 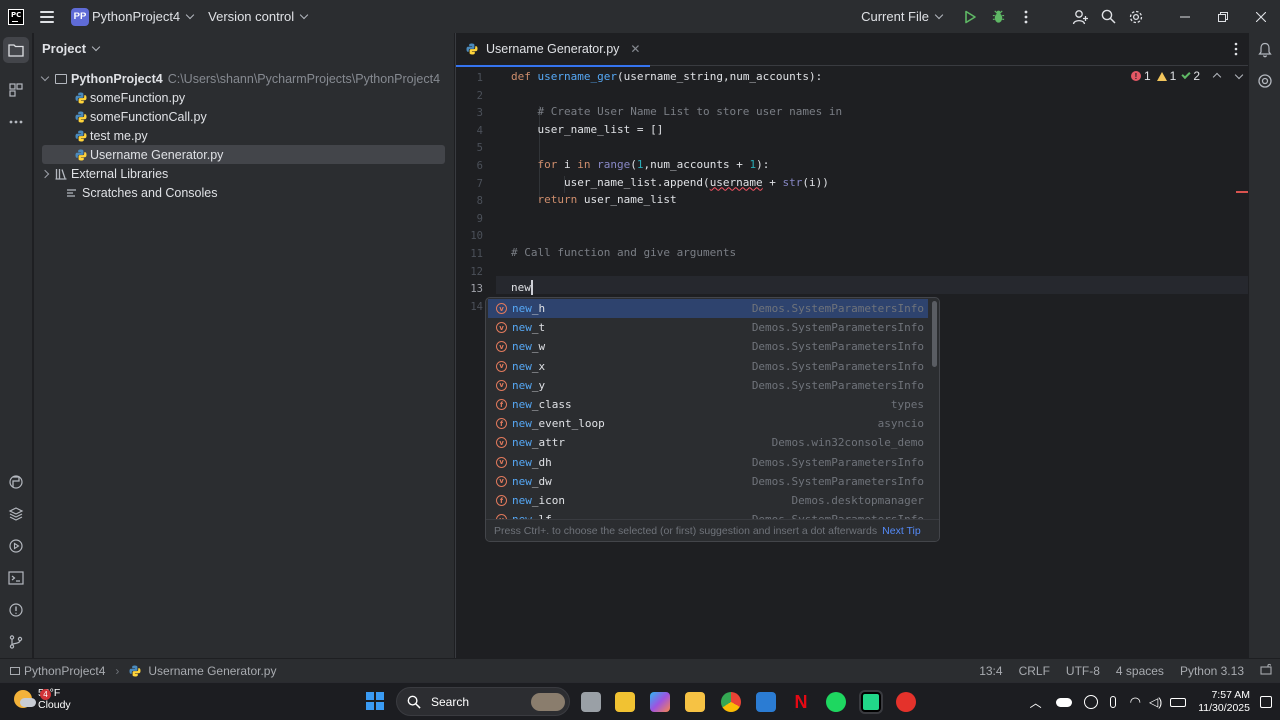 What do you see at coordinates (708, 500) in the screenshot?
I see `completion-item: f new_icon Demos.desktopmanager` at bounding box center [708, 500].